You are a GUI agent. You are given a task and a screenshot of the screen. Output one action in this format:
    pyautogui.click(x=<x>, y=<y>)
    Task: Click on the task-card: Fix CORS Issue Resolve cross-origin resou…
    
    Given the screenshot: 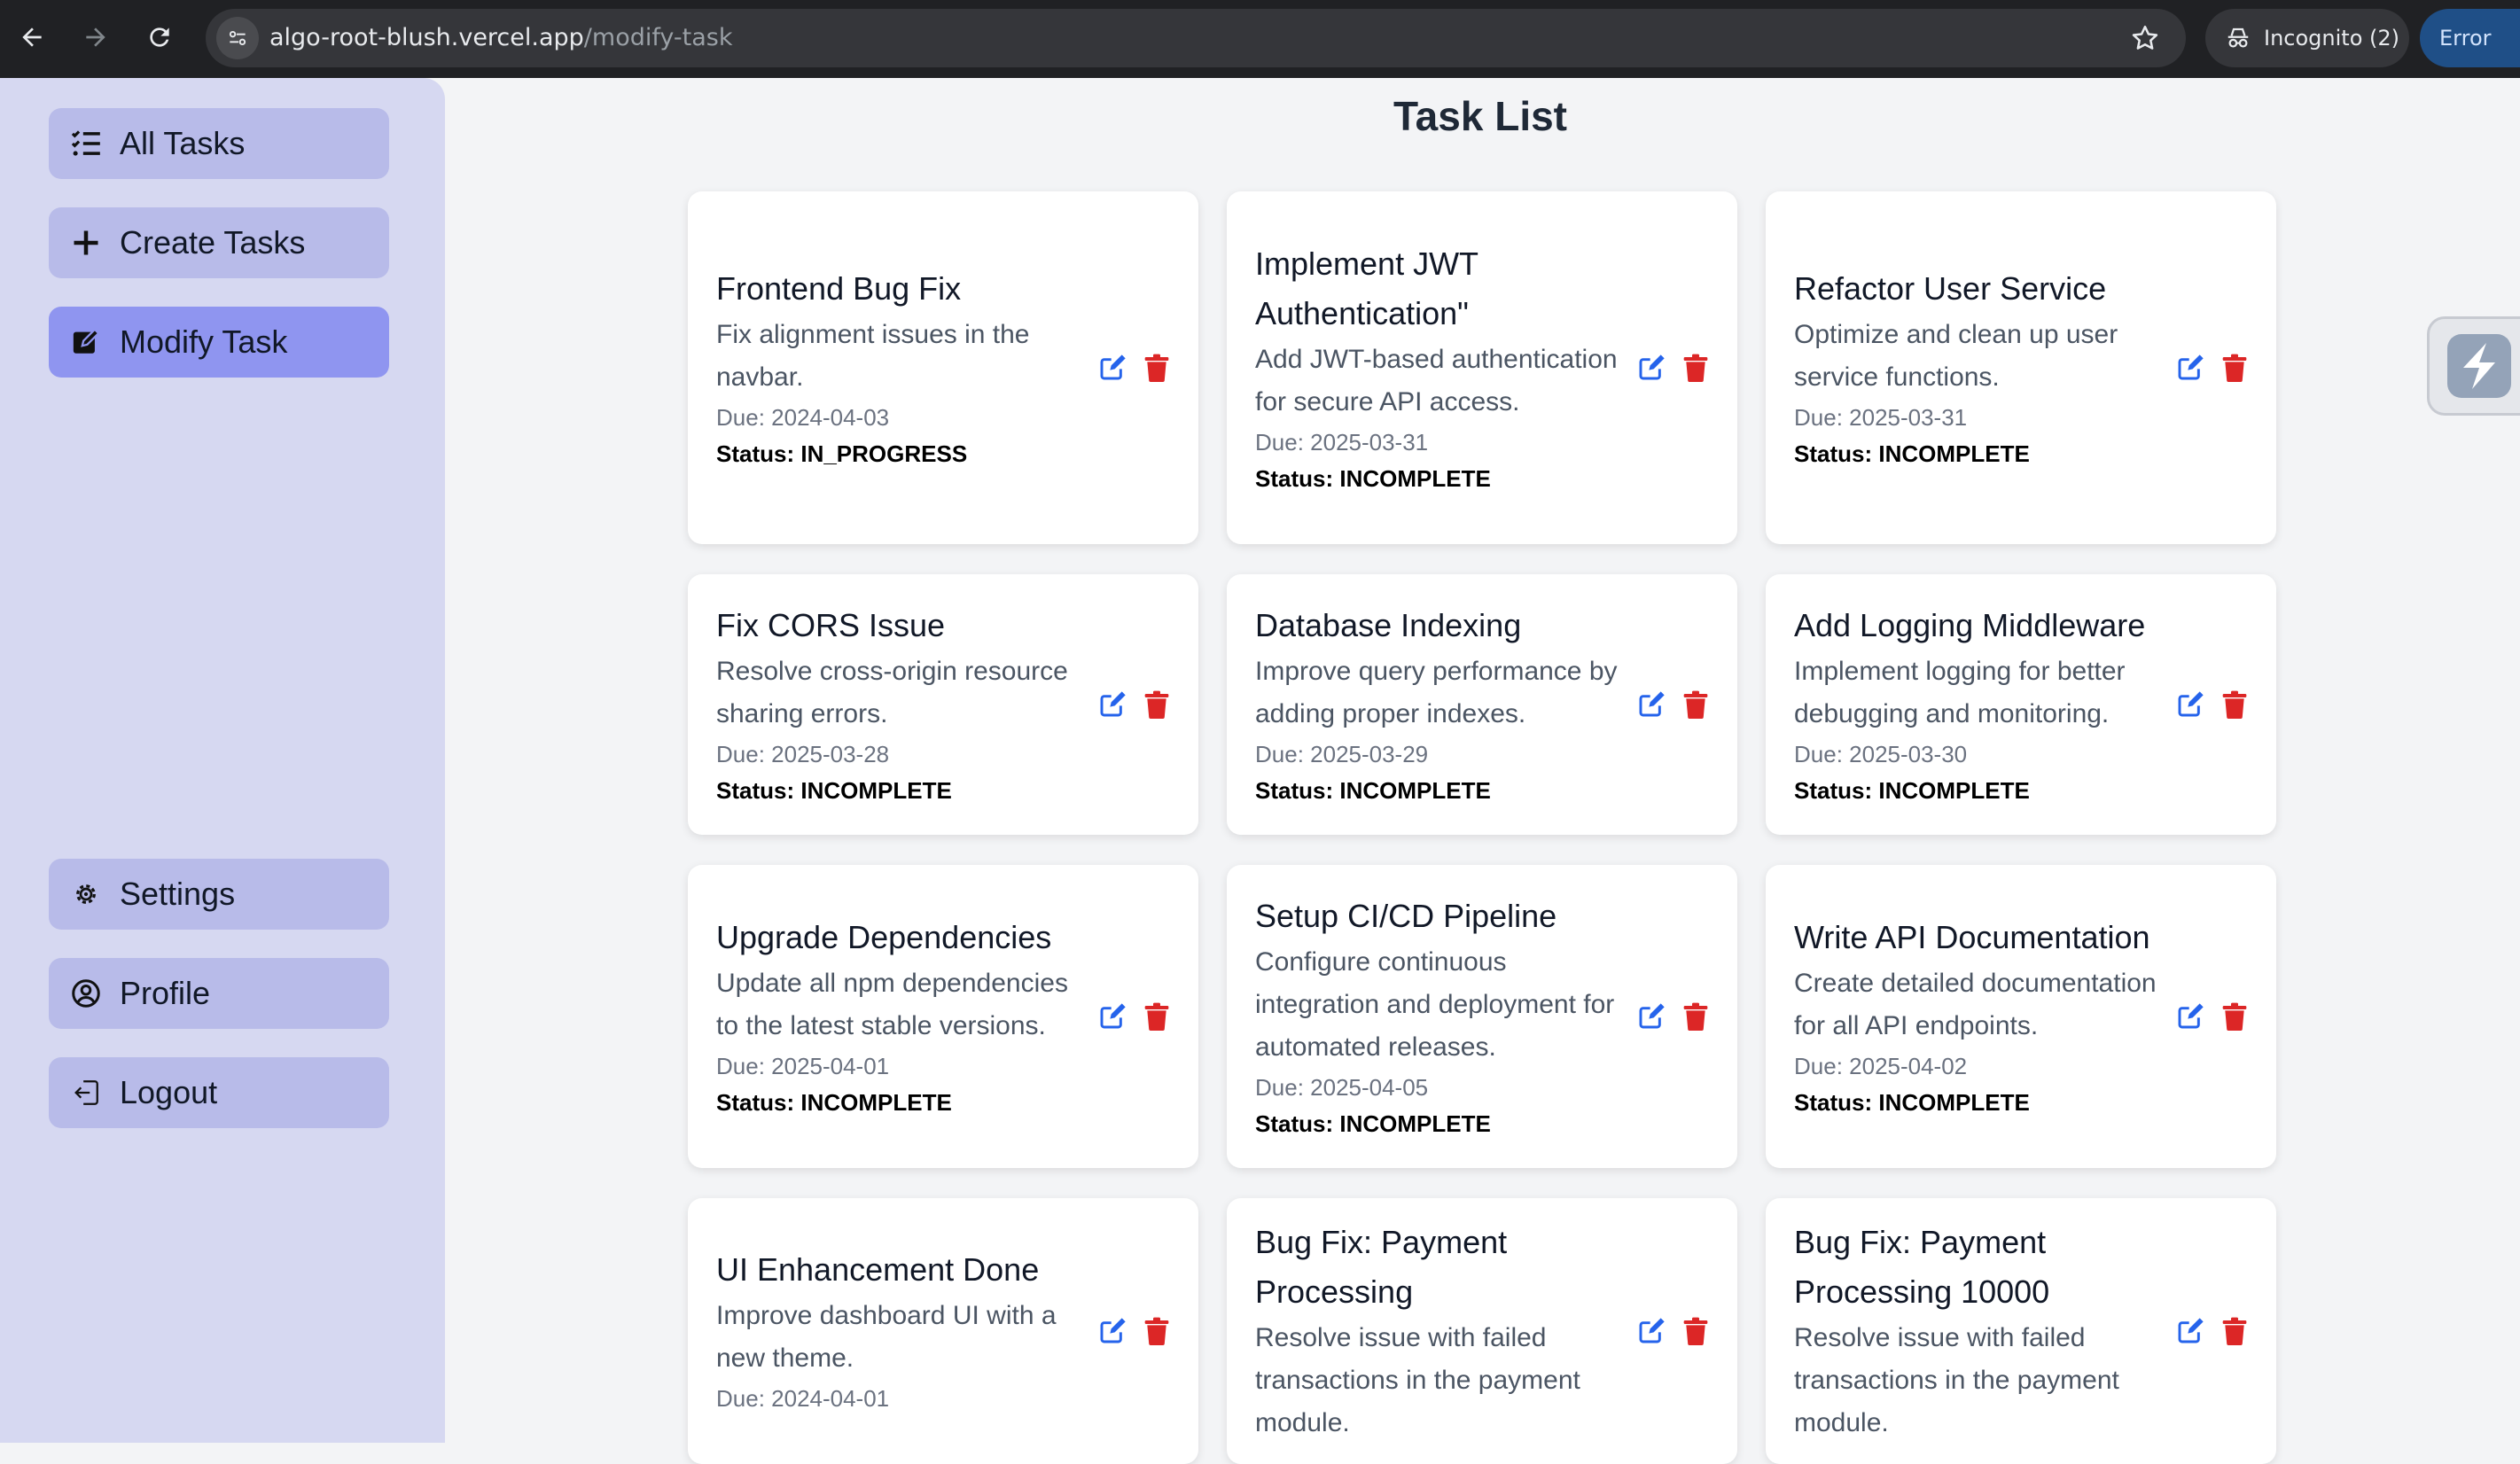 What is the action you would take?
    pyautogui.click(x=943, y=704)
    